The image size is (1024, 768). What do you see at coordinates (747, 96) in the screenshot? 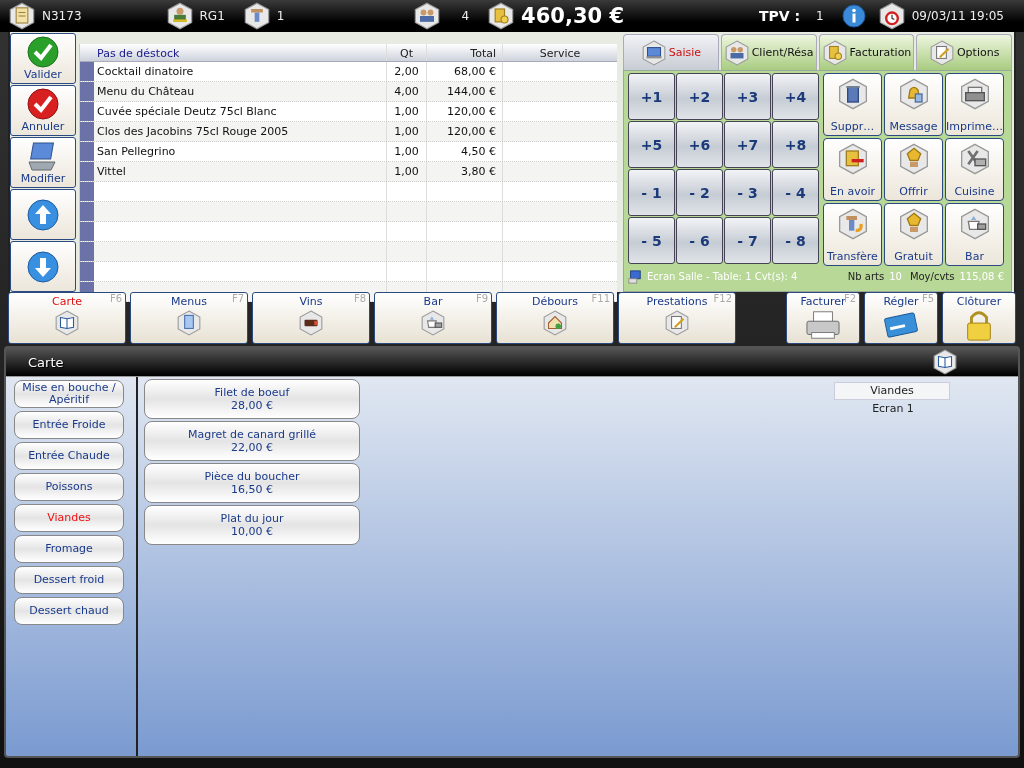
I see `quantity-key: +3` at bounding box center [747, 96].